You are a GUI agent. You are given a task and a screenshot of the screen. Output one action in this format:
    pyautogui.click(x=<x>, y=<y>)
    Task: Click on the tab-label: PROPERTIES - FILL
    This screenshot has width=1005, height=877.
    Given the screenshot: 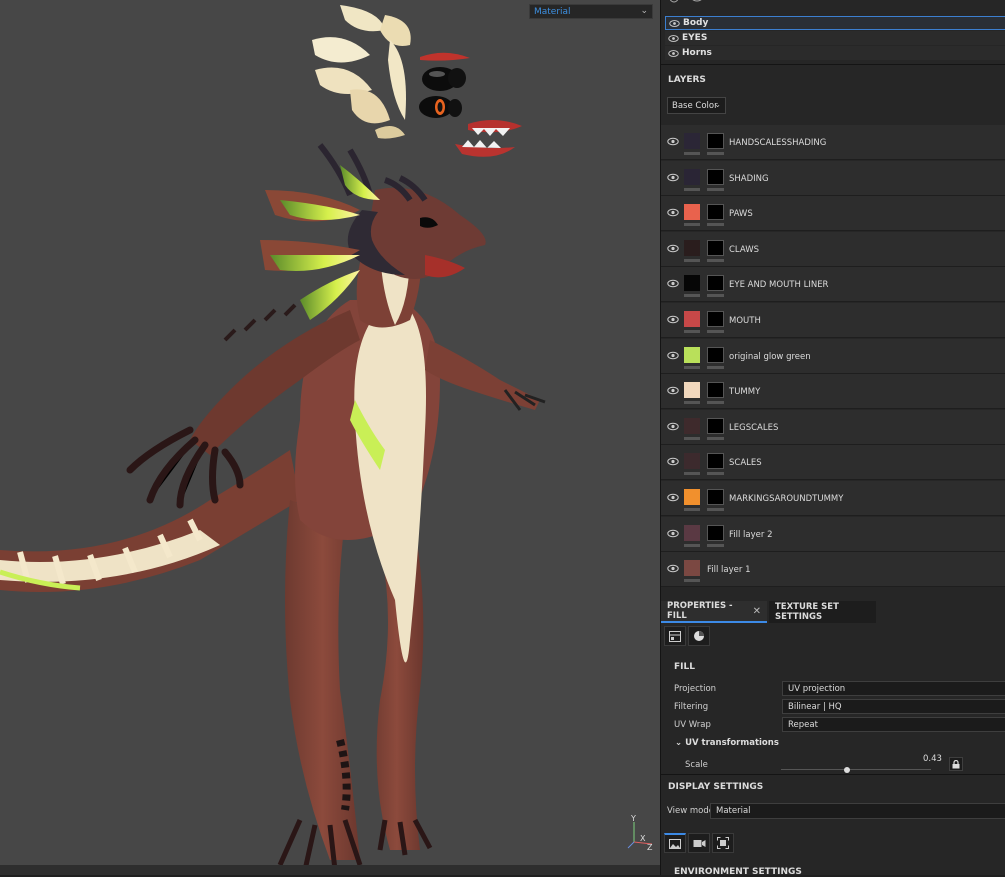 What is the action you would take?
    pyautogui.click(x=700, y=611)
    